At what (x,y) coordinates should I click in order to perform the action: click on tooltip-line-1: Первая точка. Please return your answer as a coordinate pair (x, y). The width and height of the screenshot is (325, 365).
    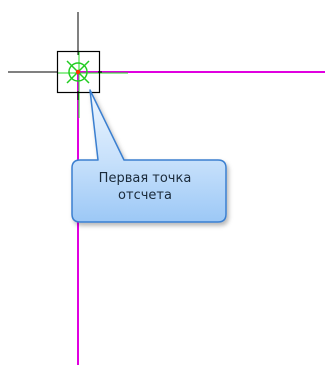
    Looking at the image, I should click on (145, 178).